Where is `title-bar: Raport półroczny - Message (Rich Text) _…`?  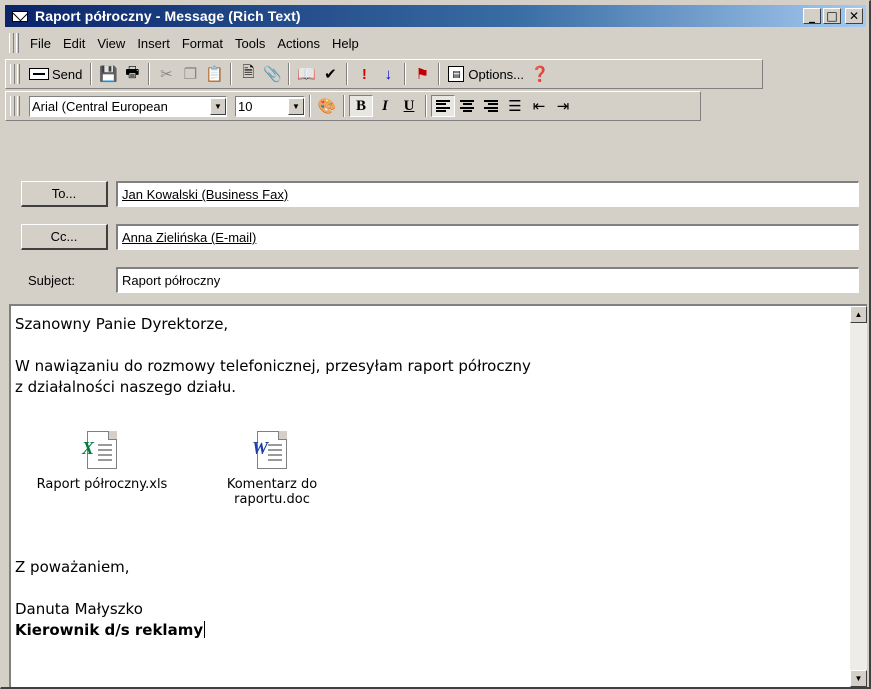 title-bar: Raport półroczny - Message (Rich Text) _… is located at coordinates (435, 16).